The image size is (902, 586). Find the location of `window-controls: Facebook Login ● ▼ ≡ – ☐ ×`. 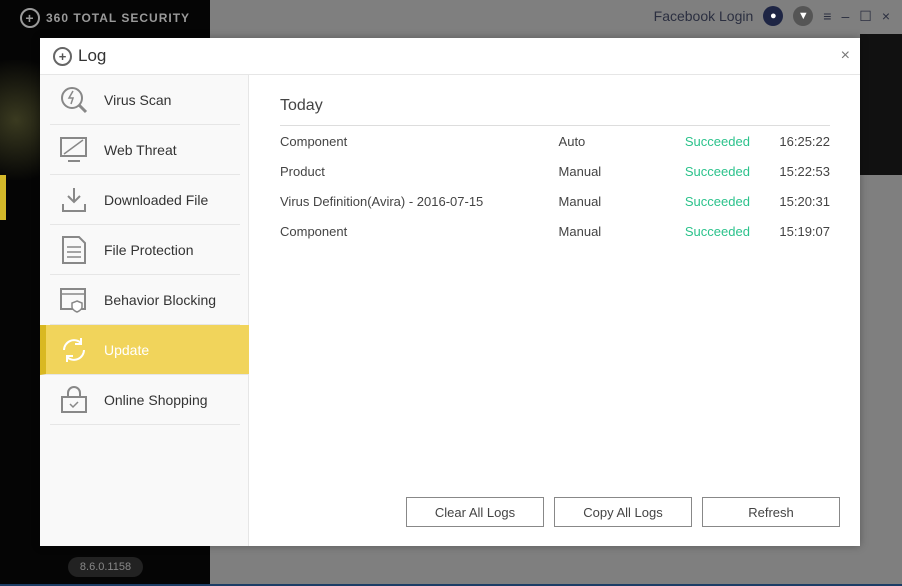

window-controls: Facebook Login ● ▼ ≡ – ☐ × is located at coordinates (772, 16).